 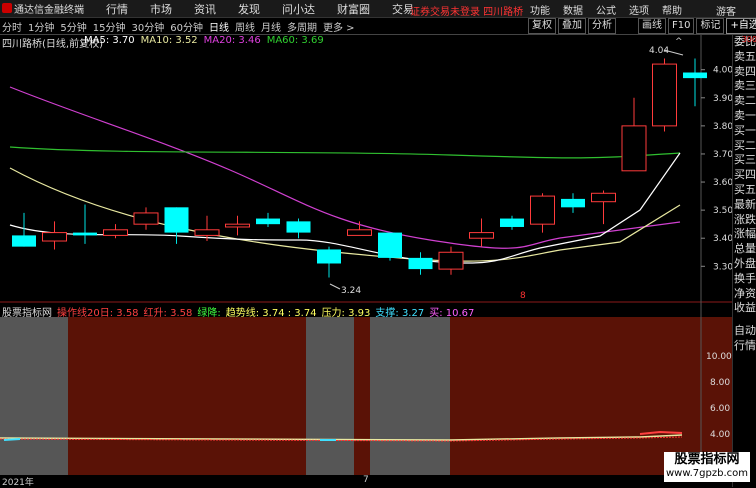 I want to click on panel-item: 卖三, so click(x=744, y=86).